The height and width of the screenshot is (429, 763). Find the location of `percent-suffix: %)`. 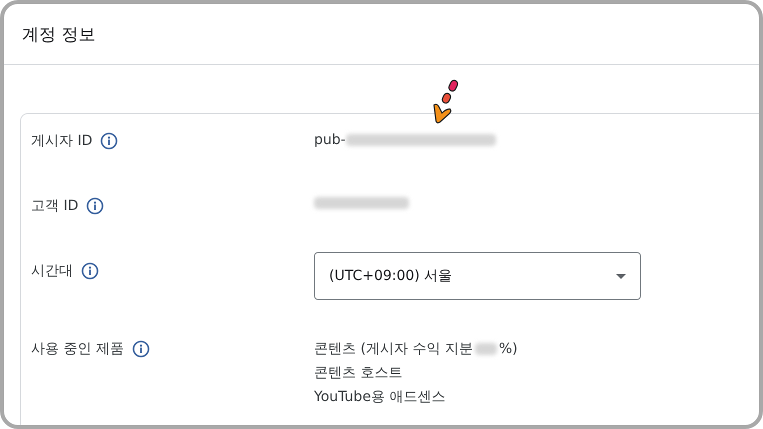

percent-suffix: %) is located at coordinates (508, 349).